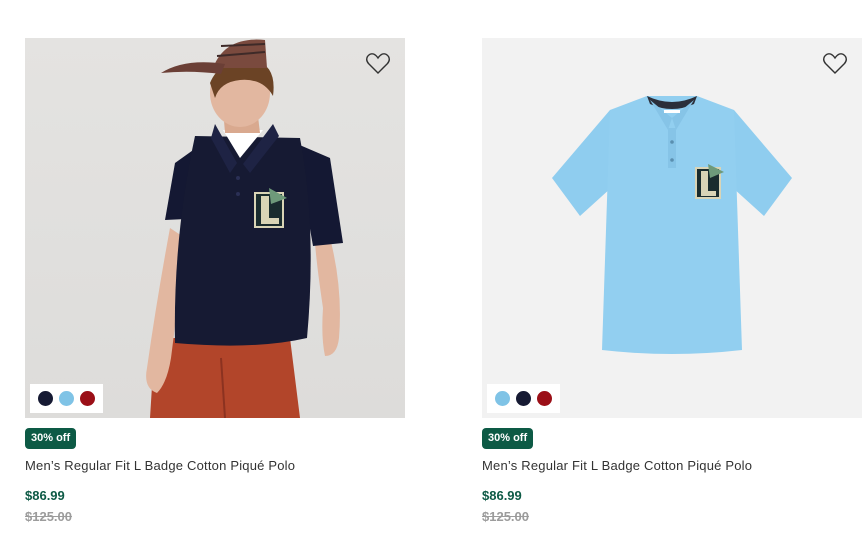 Image resolution: width=868 pixels, height=540 pixels. Describe the element at coordinates (672, 225) in the screenshot. I see `light-blue-polo-illustration` at that location.